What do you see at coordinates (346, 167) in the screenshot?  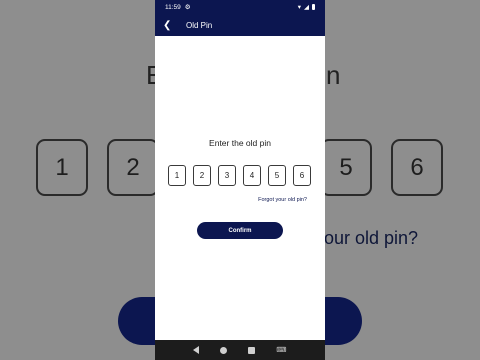 I see `background-pin-box: 5` at bounding box center [346, 167].